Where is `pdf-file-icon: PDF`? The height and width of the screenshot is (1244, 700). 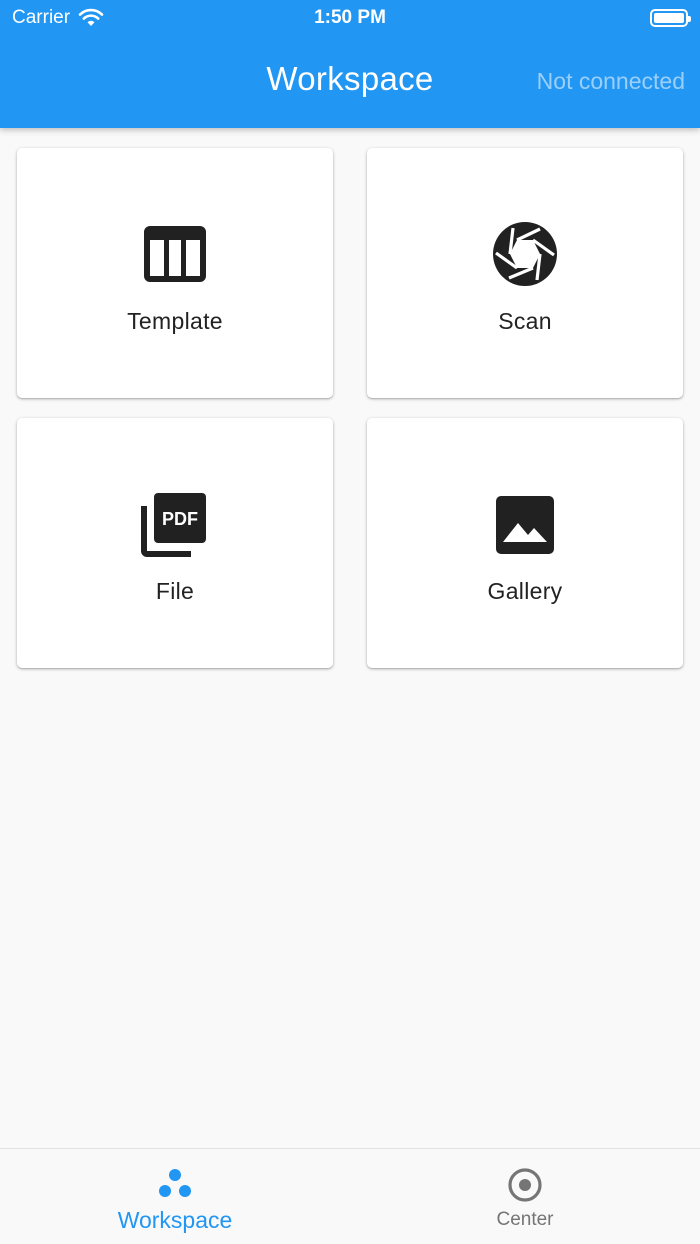
pdf-file-icon: PDF is located at coordinates (173, 525).